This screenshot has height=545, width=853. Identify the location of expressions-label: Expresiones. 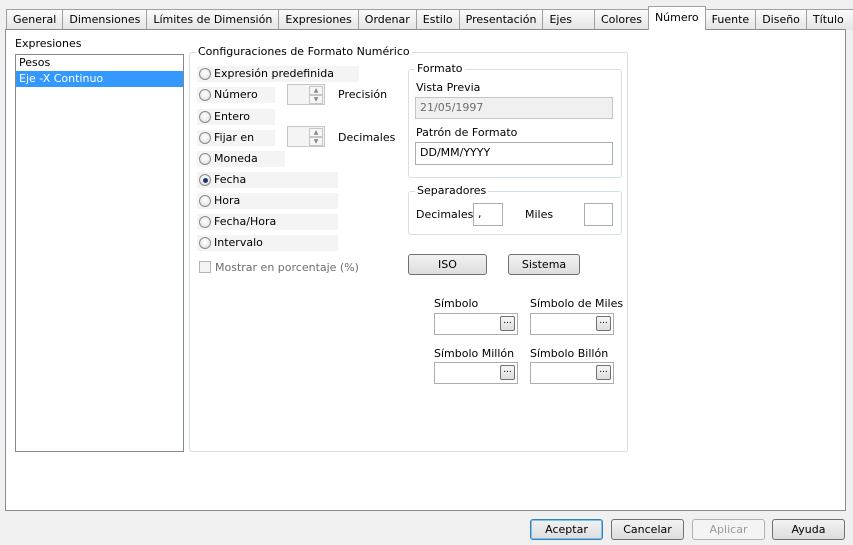
(48, 43).